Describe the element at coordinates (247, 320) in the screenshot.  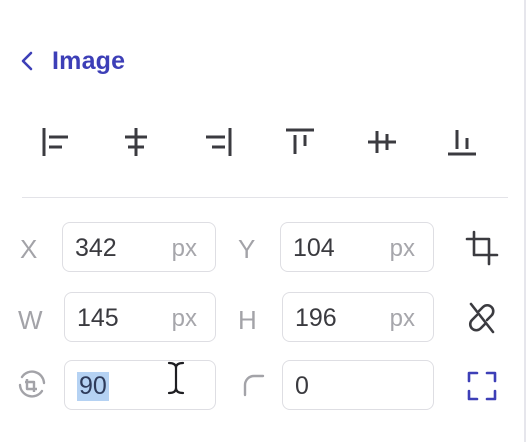
I see `h-label: H` at that location.